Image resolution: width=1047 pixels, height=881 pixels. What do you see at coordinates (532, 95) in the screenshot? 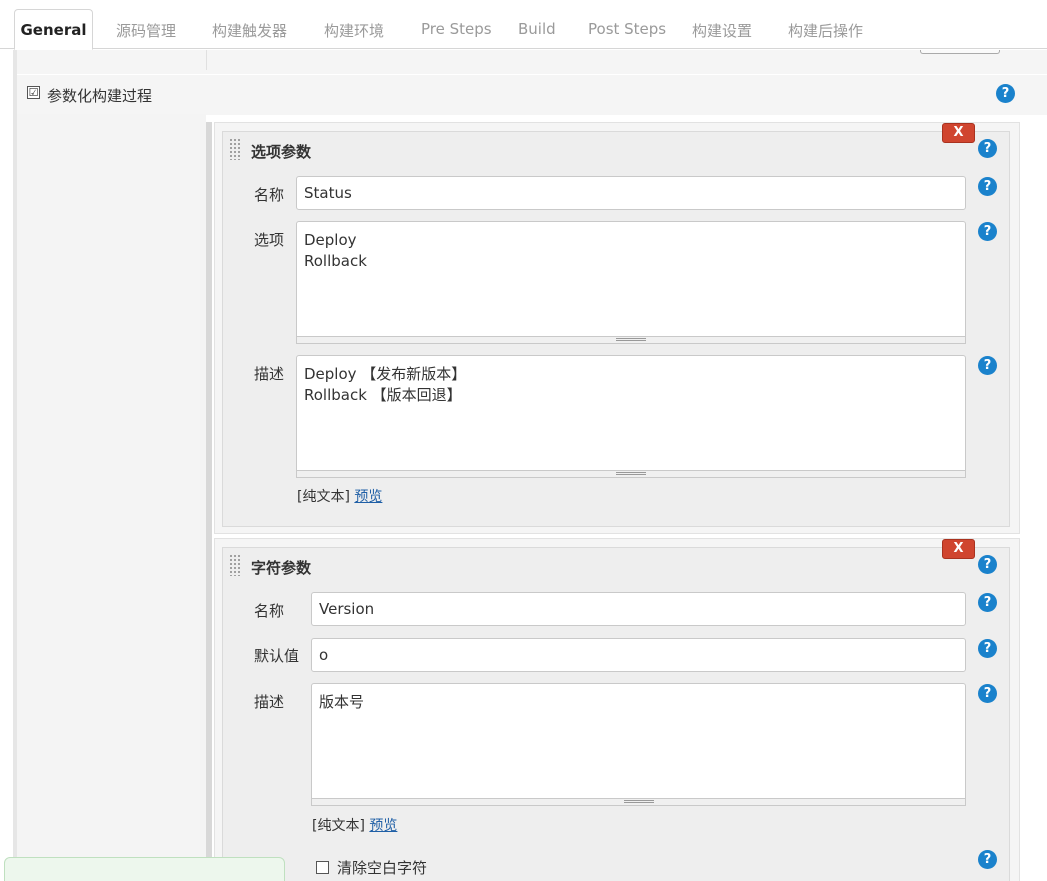
I see `param-build-row: ☑ 参数化构建过程` at bounding box center [532, 95].